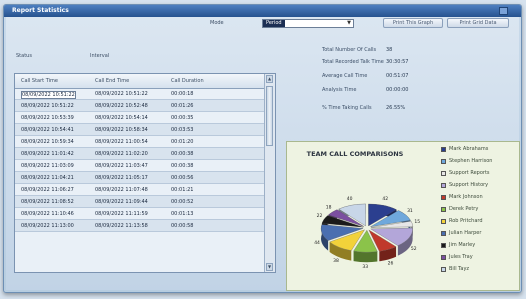 Image resolution: width=526 pixels, height=299 pixels. I want to click on table-cell: 00:00:18, so click(182, 94).